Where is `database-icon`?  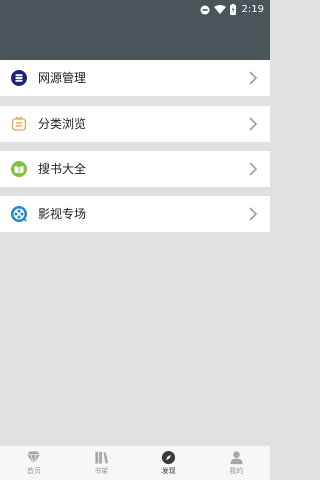 database-icon is located at coordinates (19, 78).